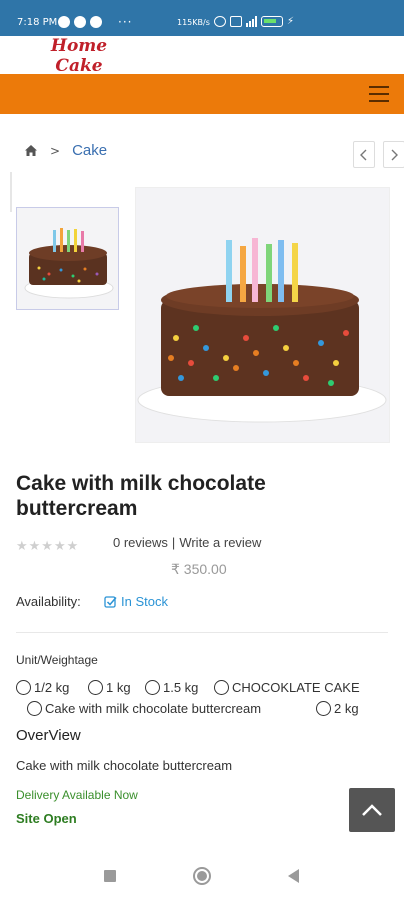 The image size is (404, 900). Describe the element at coordinates (79, 56) in the screenshot. I see `logo-text: Home Cake` at that location.